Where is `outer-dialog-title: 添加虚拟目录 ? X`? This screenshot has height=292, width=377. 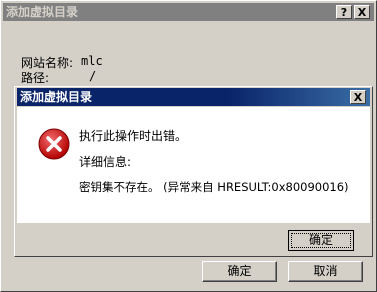
outer-dialog-title: 添加虚拟目录 ? X is located at coordinates (188, 12).